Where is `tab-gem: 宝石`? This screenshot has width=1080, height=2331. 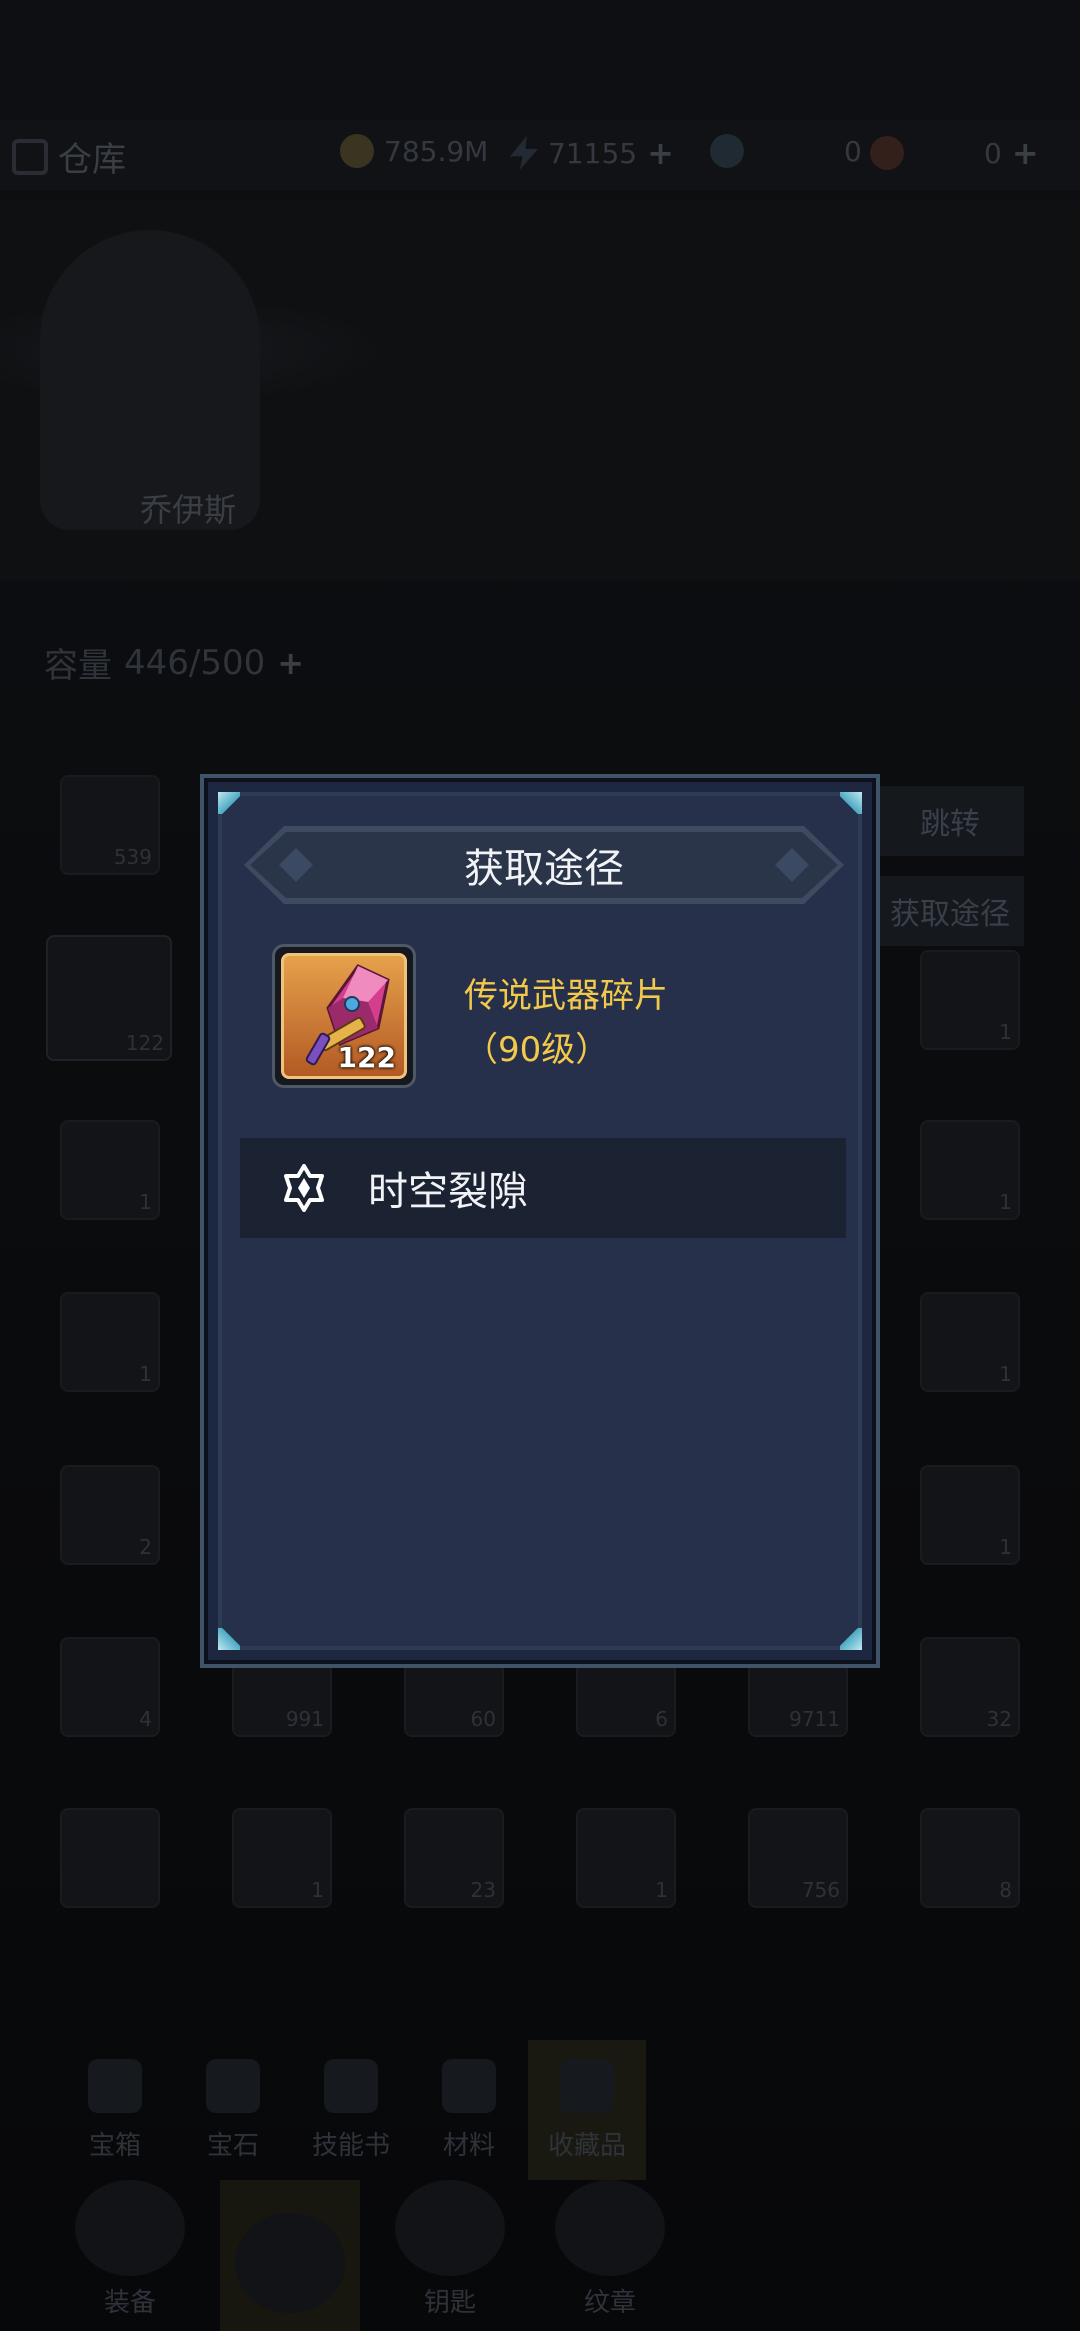
tab-gem: 宝石 is located at coordinates (233, 2110).